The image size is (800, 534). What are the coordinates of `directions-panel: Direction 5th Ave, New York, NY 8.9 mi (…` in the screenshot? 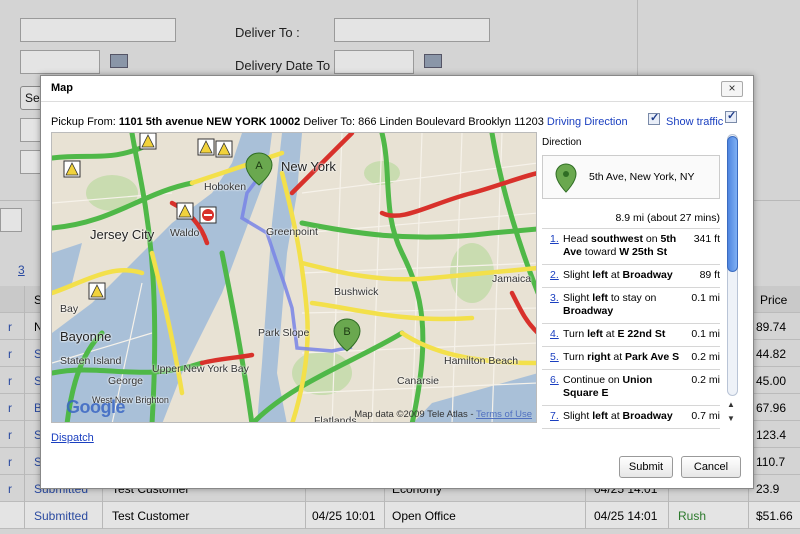 It's located at (641, 281).